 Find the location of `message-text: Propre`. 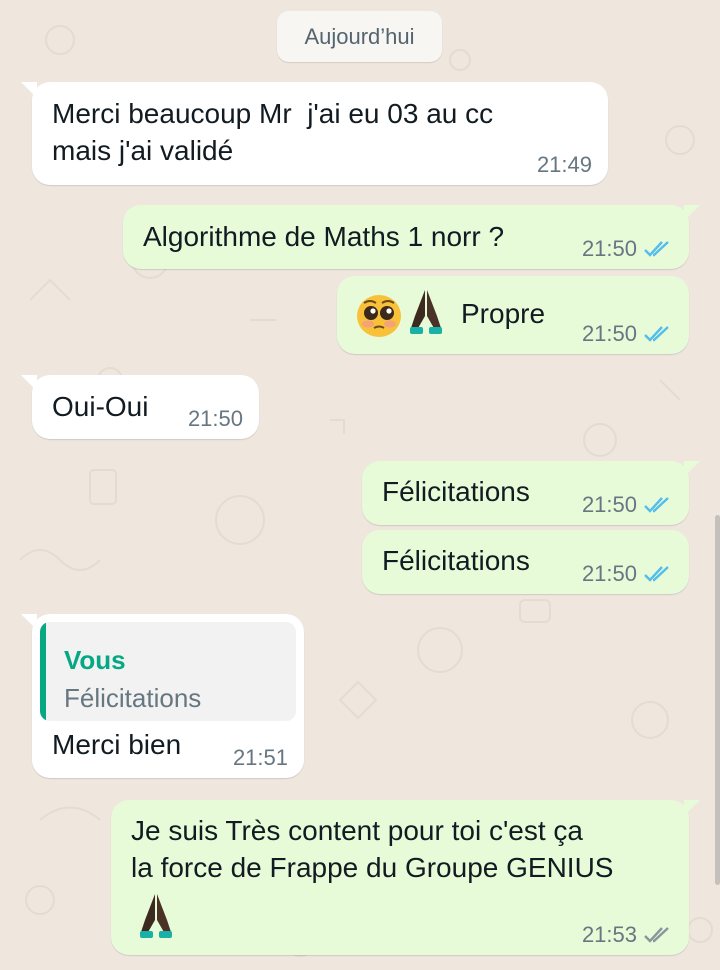

message-text: Propre is located at coordinates (503, 313).